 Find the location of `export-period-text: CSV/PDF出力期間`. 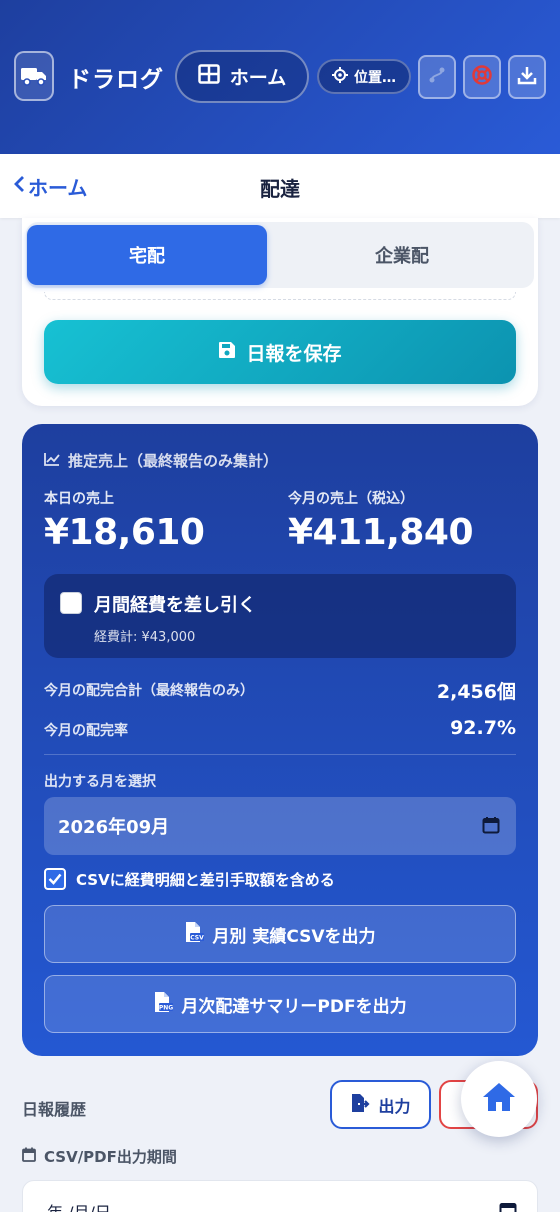

export-period-text: CSV/PDF出力期間 is located at coordinates (110, 1157).